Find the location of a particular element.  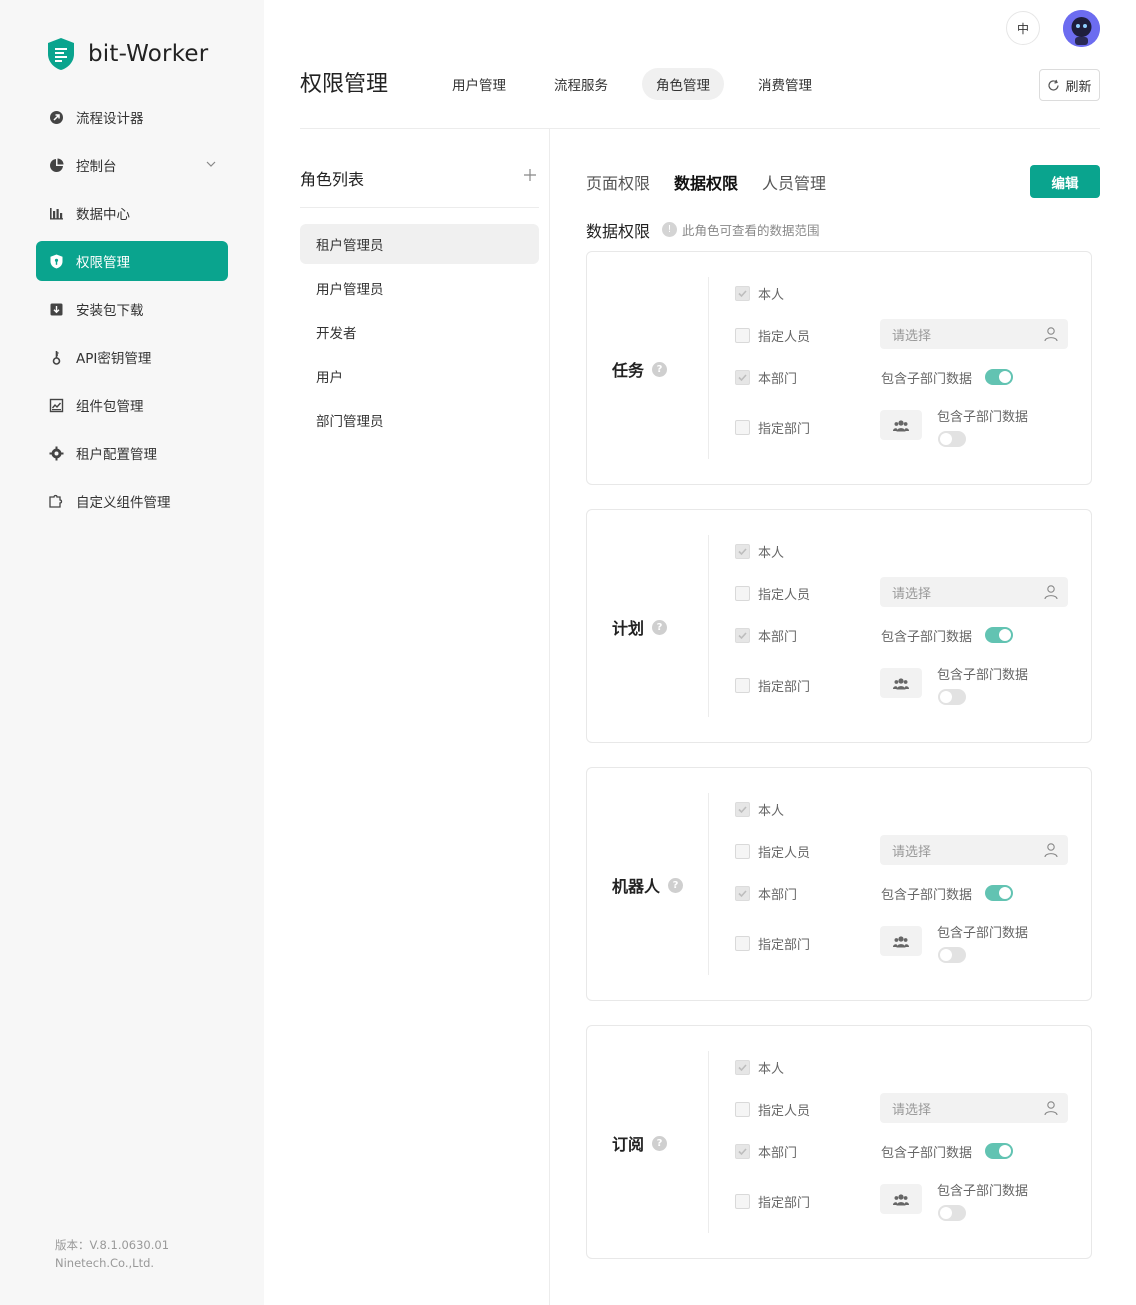

card-title: 任务 ? is located at coordinates (640, 369).